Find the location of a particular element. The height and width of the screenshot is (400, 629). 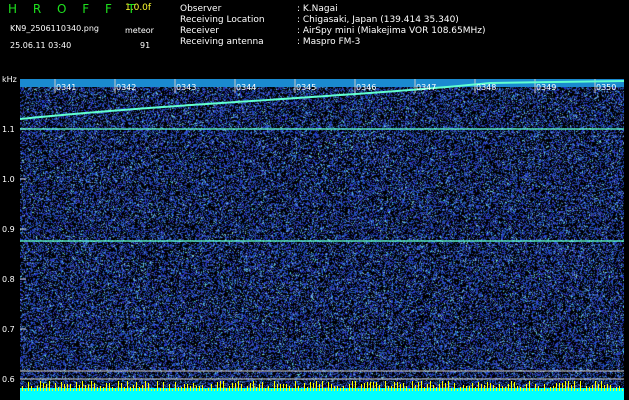

metadata-key-receiver: Receiver is located at coordinates (199, 31).